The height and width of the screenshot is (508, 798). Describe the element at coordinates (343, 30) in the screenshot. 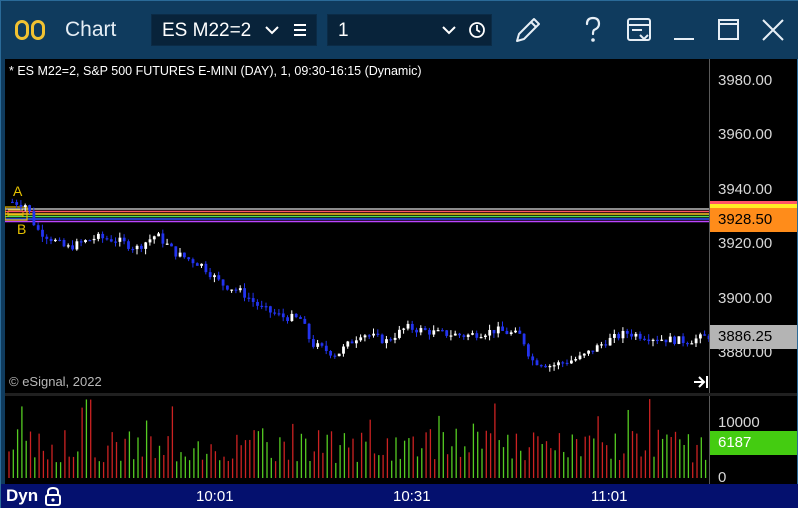

I see `interval-value: 1` at that location.